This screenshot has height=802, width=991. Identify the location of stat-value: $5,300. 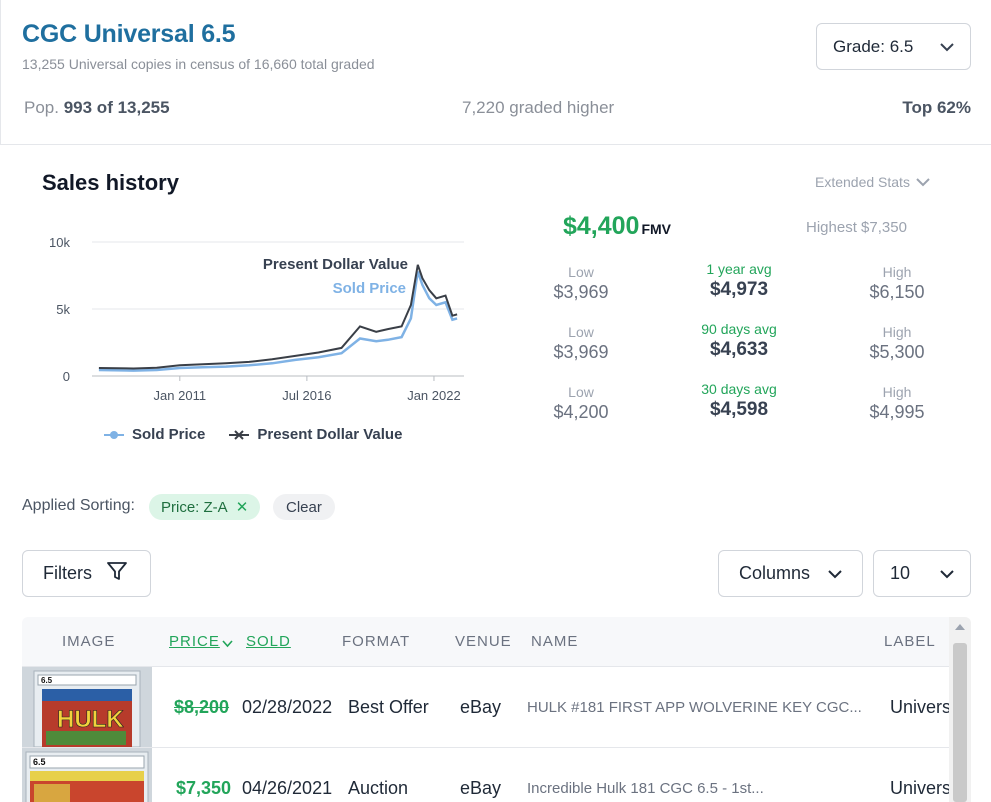
(897, 352).